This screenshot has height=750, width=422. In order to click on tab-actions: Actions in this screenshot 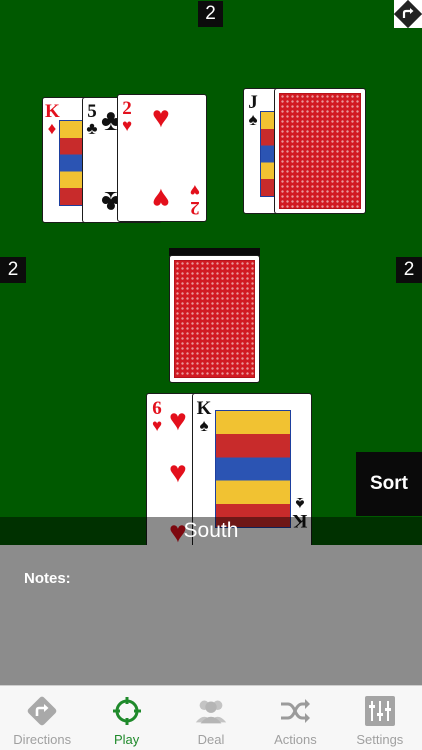, I will do `click(295, 718)`.